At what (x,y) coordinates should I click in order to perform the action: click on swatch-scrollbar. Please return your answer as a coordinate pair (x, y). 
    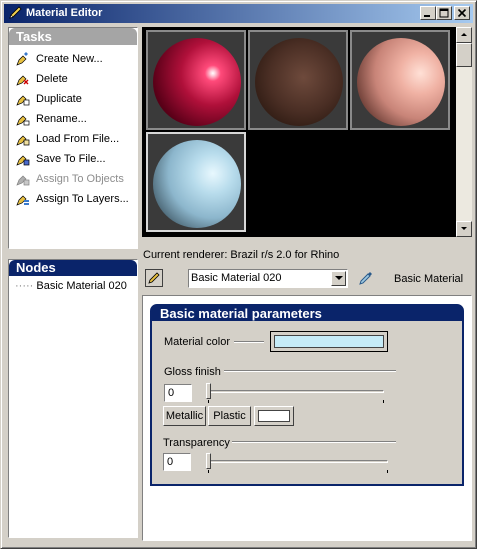
    Looking at the image, I should click on (464, 132).